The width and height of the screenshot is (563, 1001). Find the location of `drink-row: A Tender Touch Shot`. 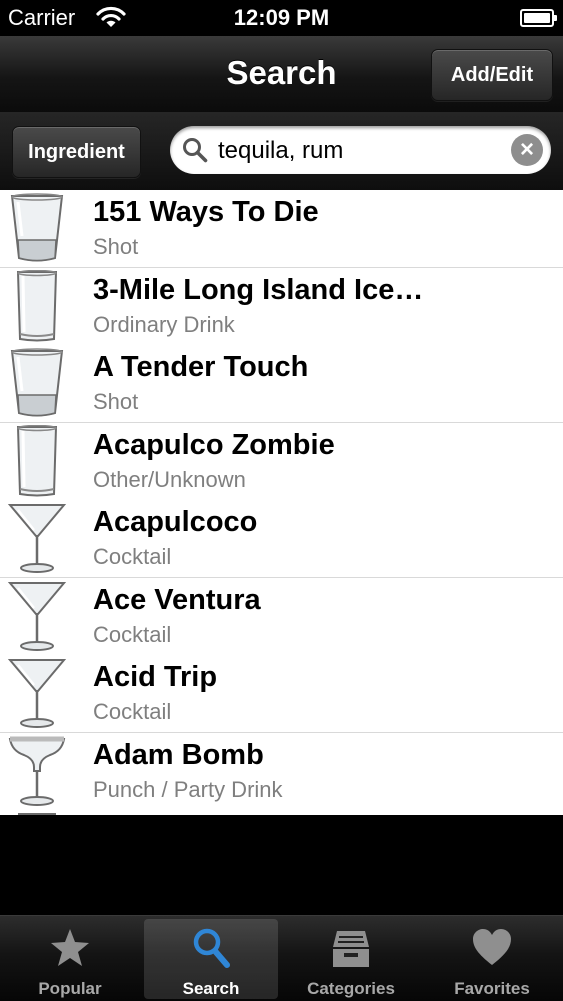

drink-row: A Tender Touch Shot is located at coordinates (281, 384).